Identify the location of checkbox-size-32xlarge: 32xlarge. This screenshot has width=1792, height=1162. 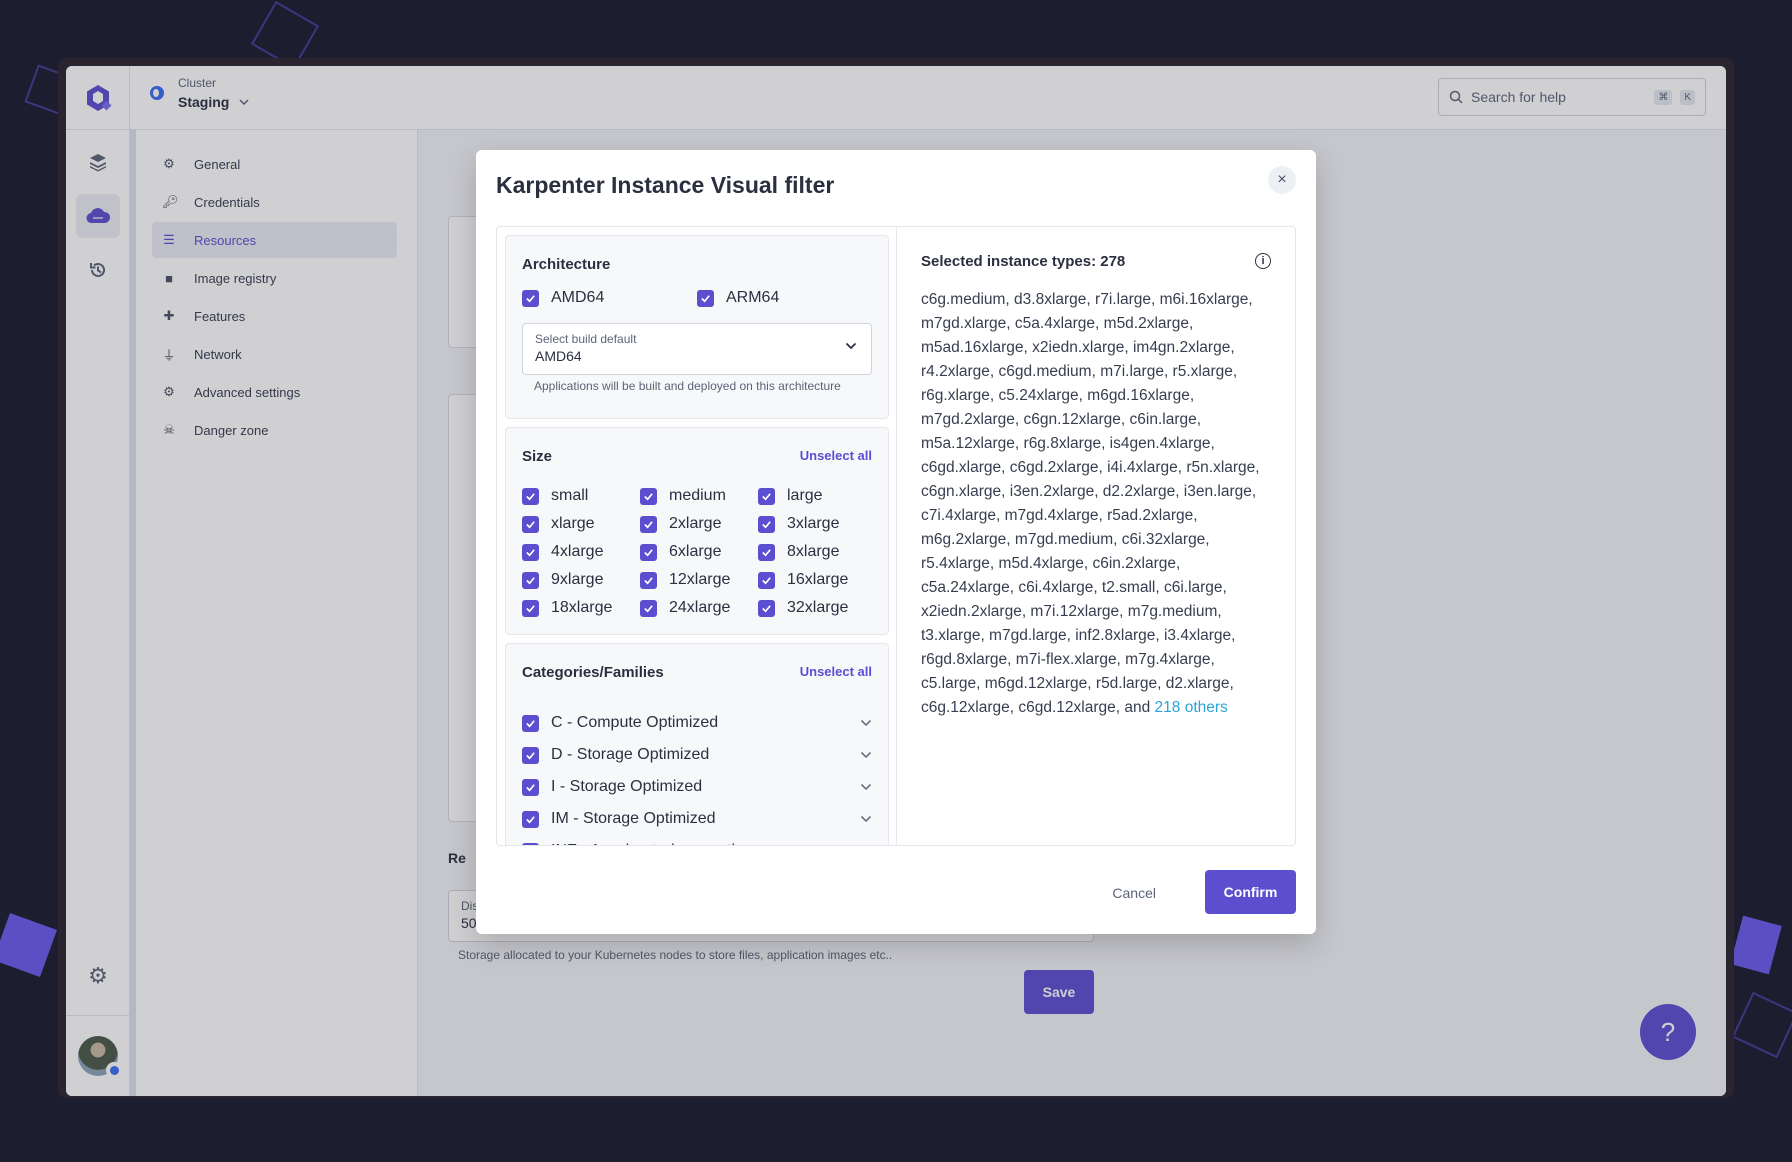
(817, 608).